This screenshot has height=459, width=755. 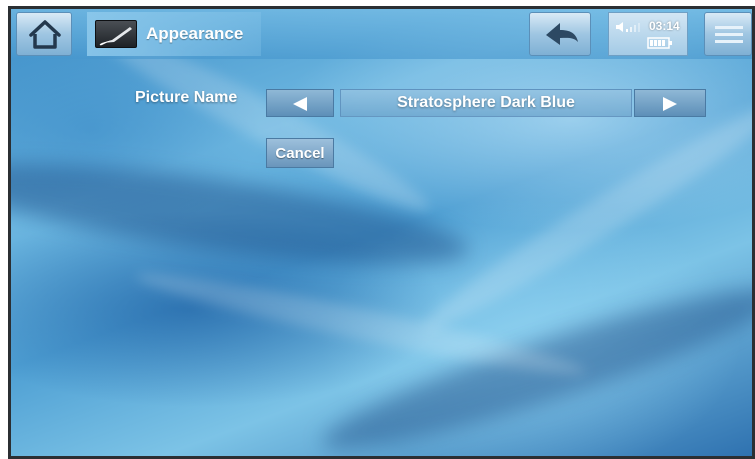 I want to click on setting-label: Picture Name, so click(x=186, y=97).